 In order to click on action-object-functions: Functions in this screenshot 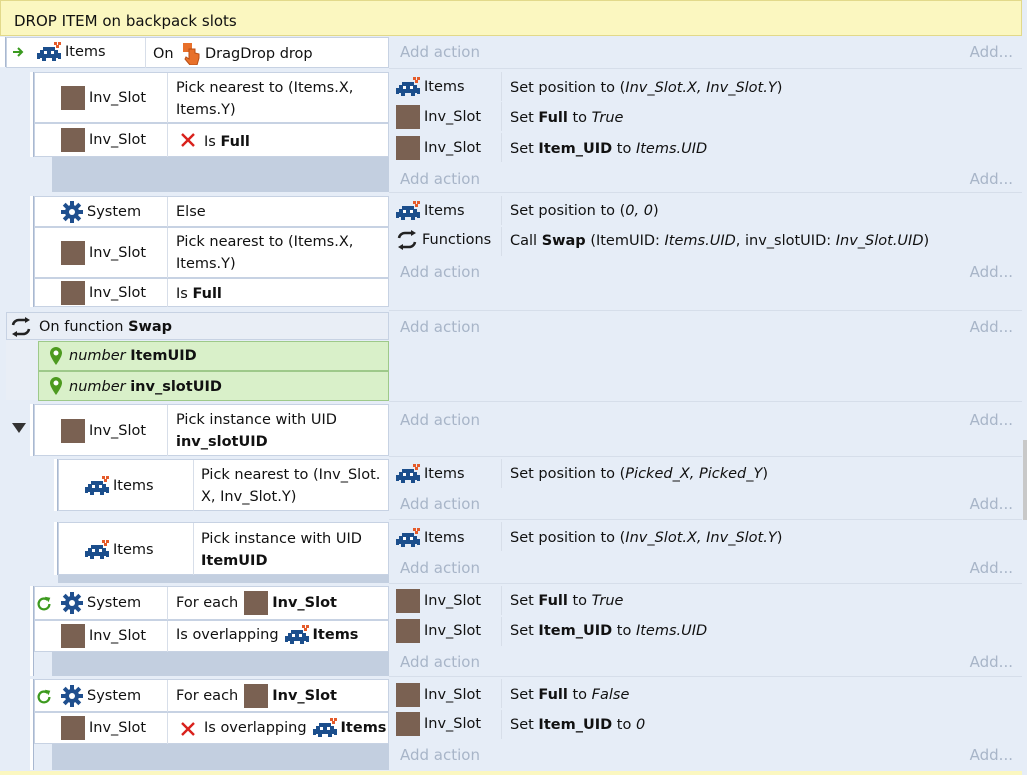, I will do `click(443, 240)`.